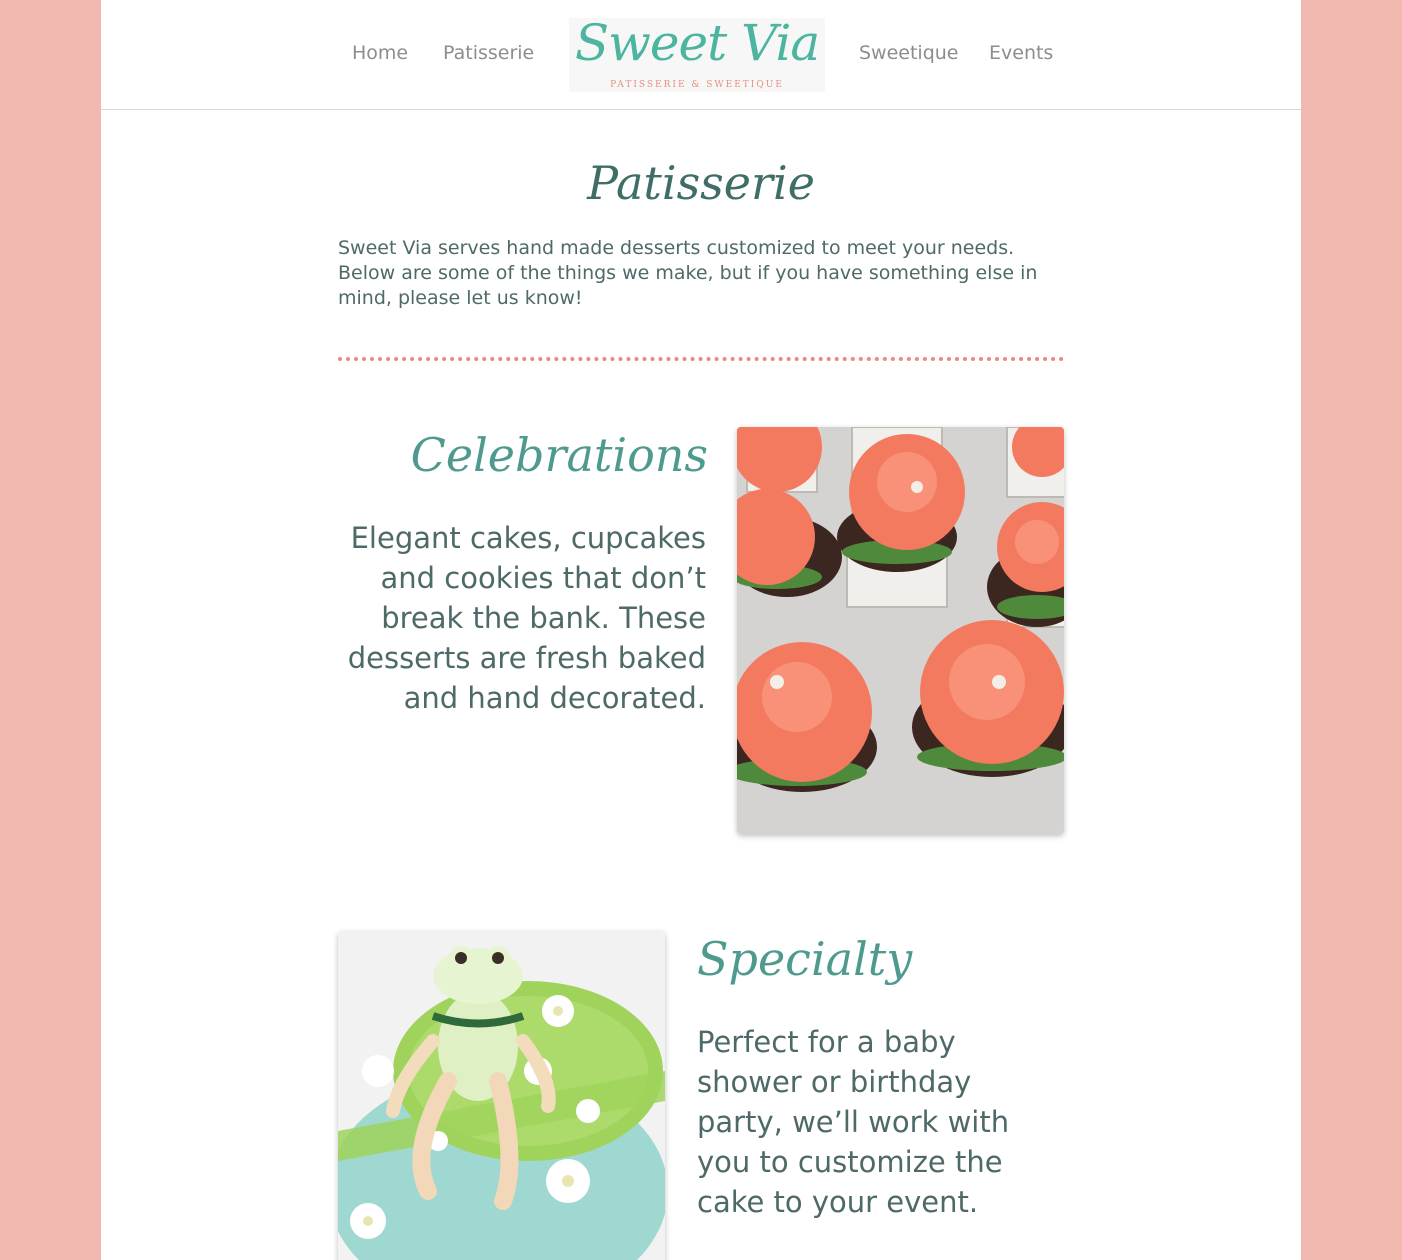 This screenshot has width=1402, height=1260. I want to click on frog-cake-image, so click(501, 1095).